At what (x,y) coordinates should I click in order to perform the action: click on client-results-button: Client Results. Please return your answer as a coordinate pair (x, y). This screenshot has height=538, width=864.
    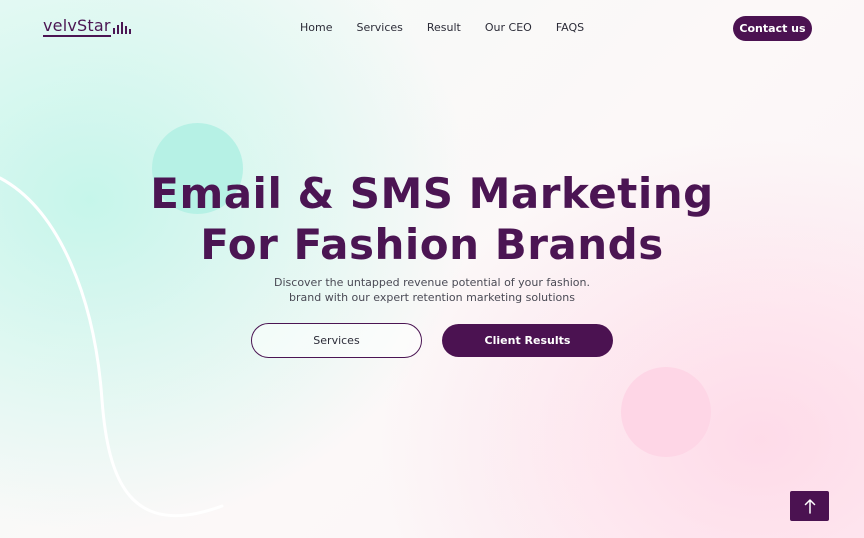
    Looking at the image, I should click on (527, 340).